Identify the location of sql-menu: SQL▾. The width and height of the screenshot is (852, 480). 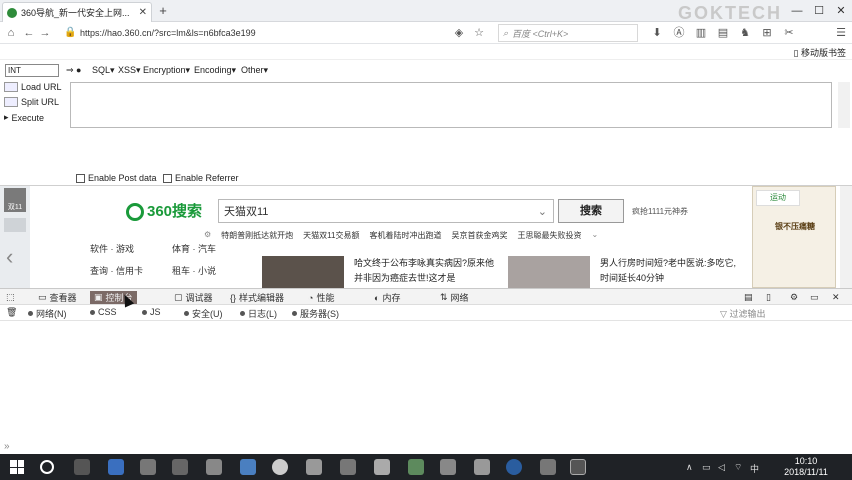
(103, 70).